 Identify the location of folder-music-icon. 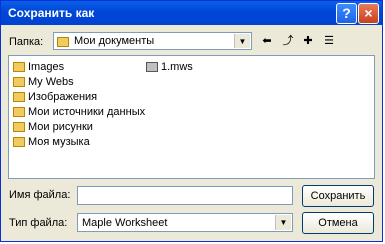
(19, 142).